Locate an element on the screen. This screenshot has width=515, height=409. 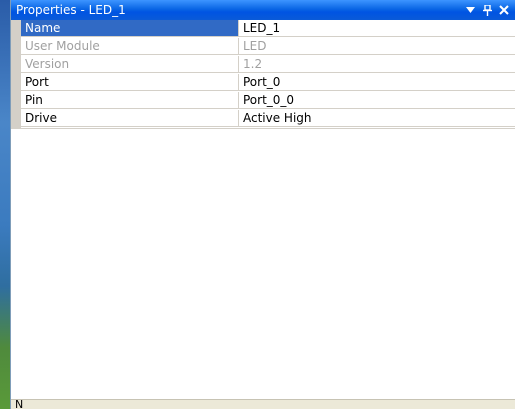
close-icon is located at coordinates (504, 10).